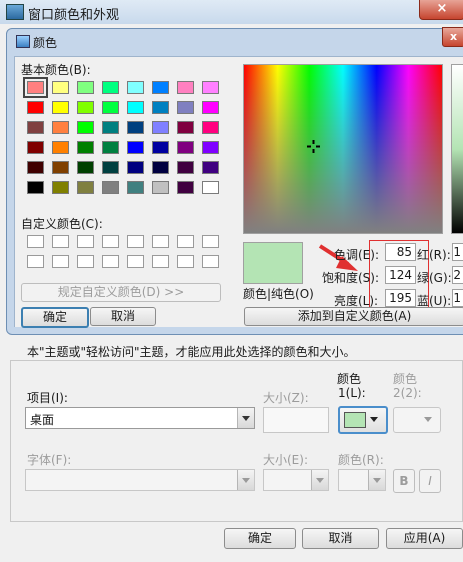 This screenshot has height=562, width=463. What do you see at coordinates (457, 149) in the screenshot?
I see `luminance-slider` at bounding box center [457, 149].